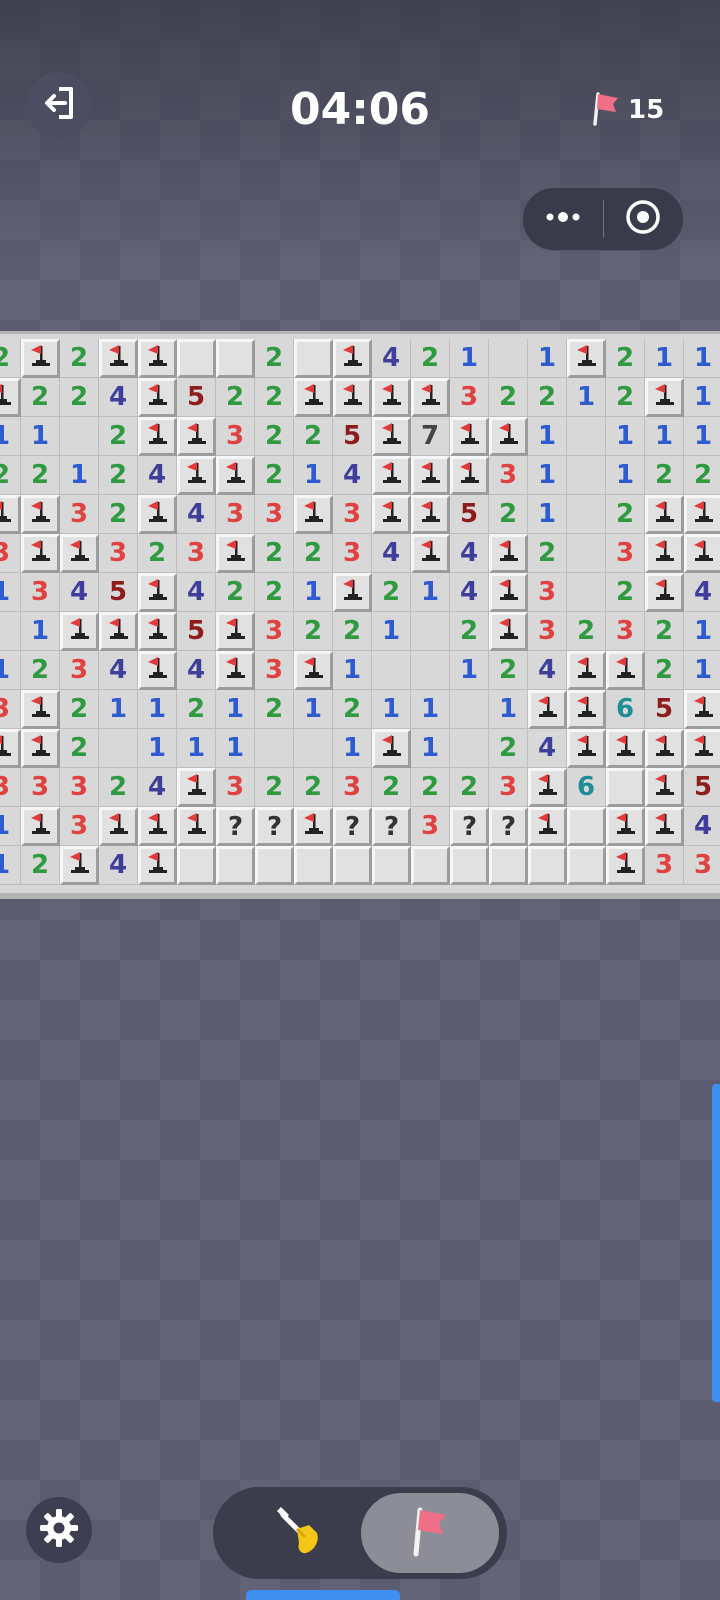 This screenshot has height=1600, width=720. What do you see at coordinates (295, 1533) in the screenshot?
I see `dig-mode-button` at bounding box center [295, 1533].